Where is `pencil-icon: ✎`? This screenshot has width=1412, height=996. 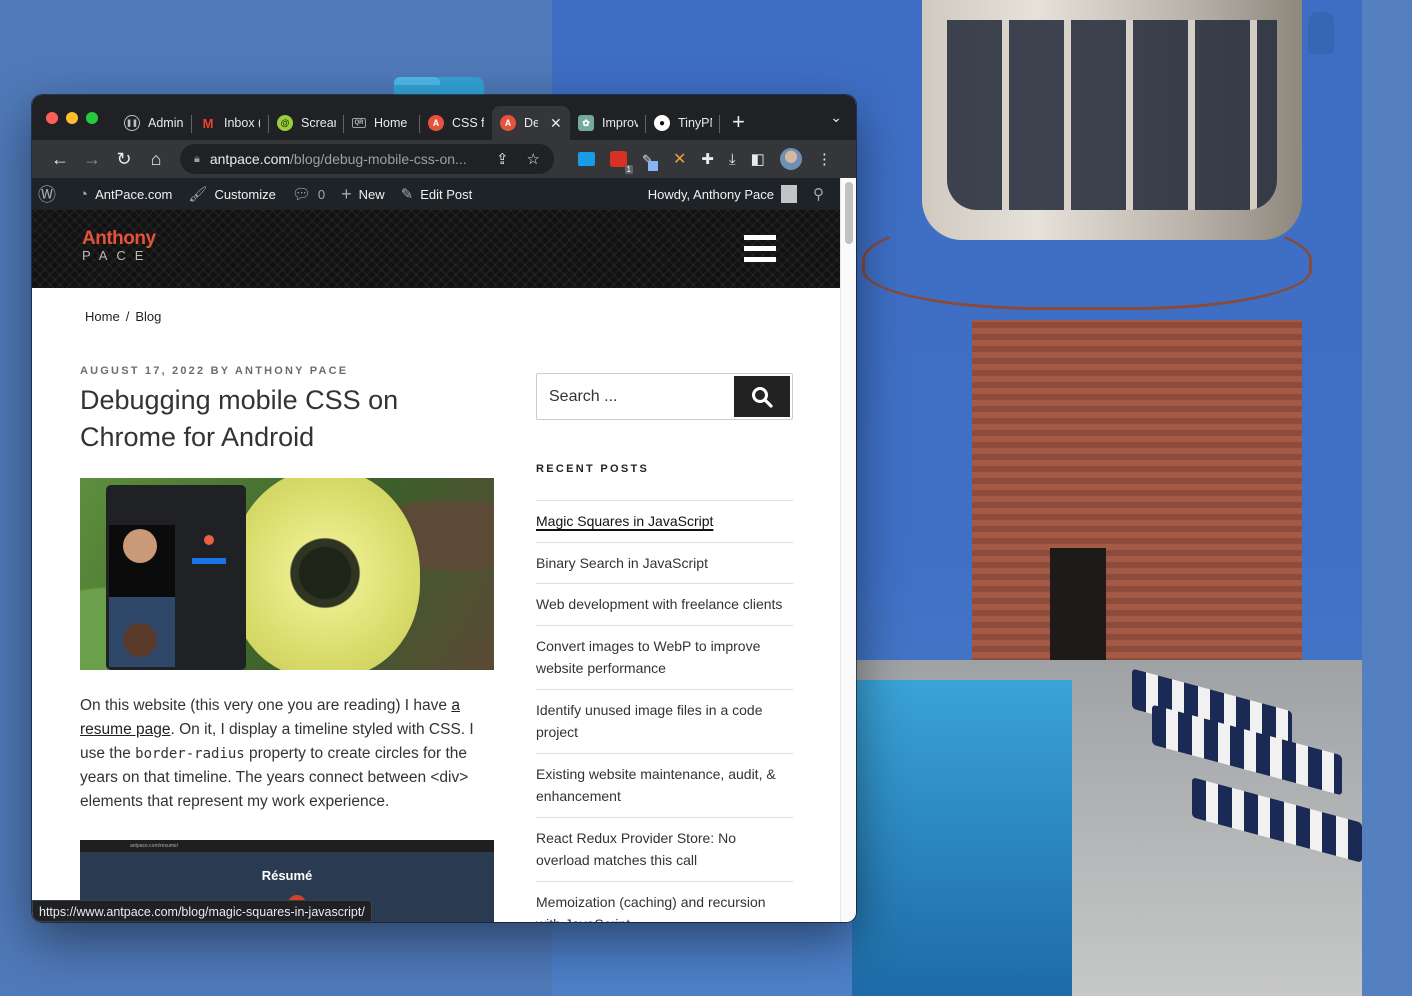 pencil-icon: ✎ is located at coordinates (407, 194).